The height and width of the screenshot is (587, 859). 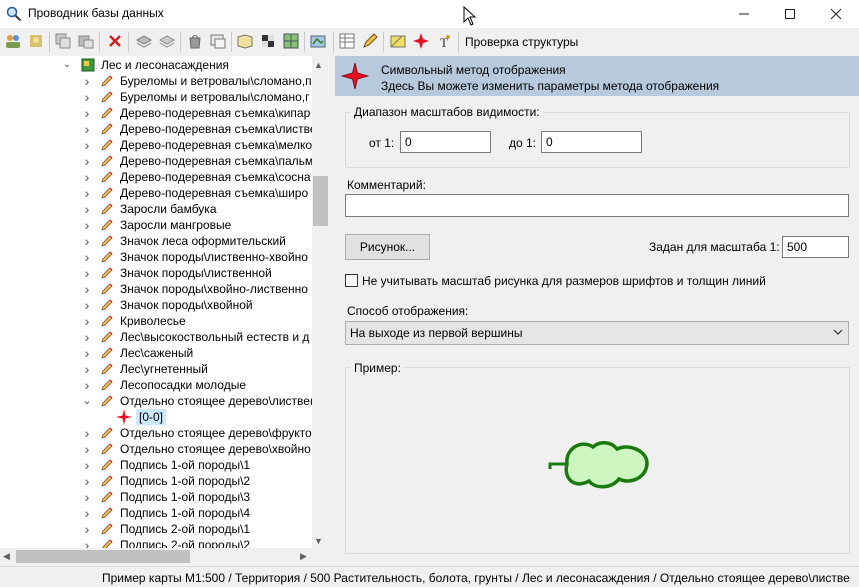 I want to click on tree-row: › Значок породы\лиственно-хвойно, so click(x=156, y=257).